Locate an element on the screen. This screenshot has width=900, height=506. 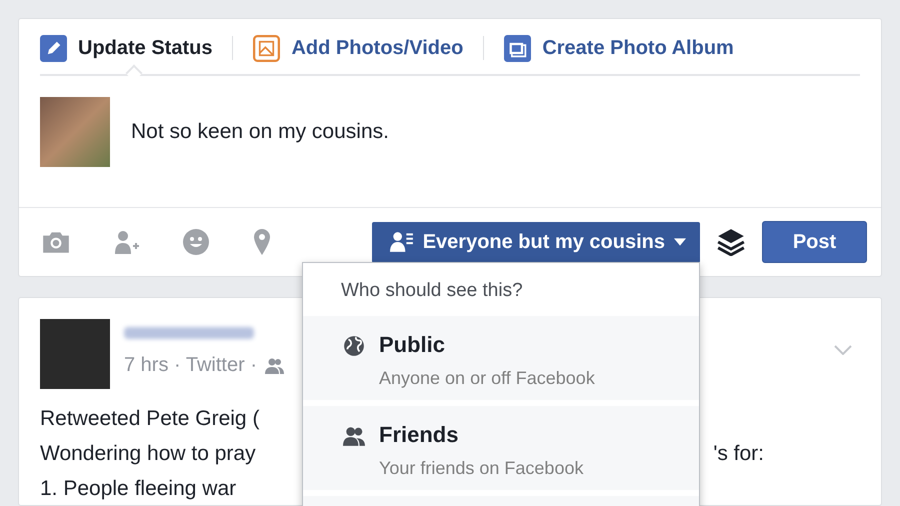
option-title: Public is located at coordinates (412, 345).